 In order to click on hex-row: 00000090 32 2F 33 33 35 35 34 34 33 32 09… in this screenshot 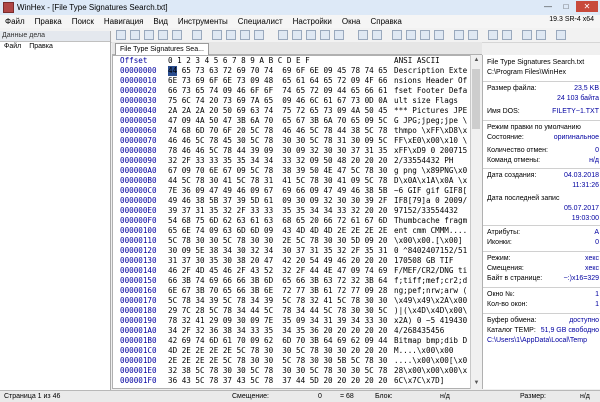, I will do `click(297, 161)`.